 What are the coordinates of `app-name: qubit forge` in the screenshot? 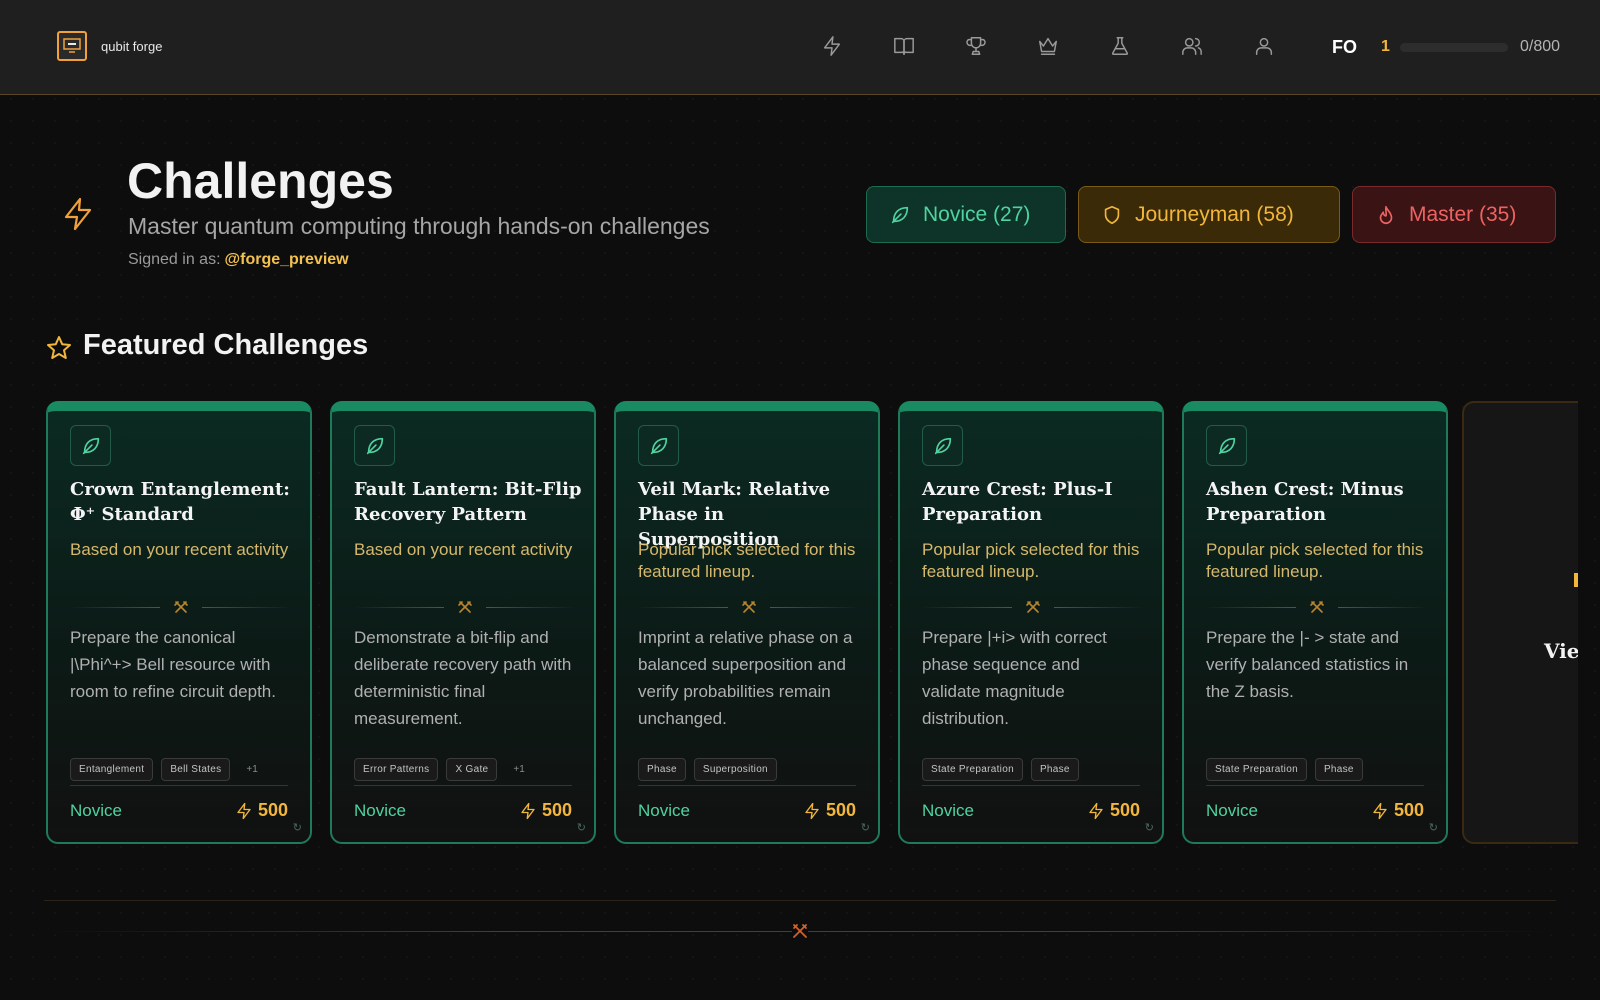 It's located at (131, 46).